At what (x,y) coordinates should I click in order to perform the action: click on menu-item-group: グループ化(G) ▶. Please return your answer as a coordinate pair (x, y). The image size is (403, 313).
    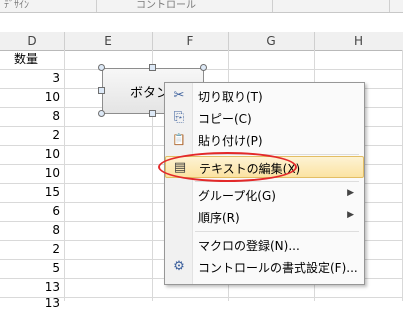
    Looking at the image, I should click on (264, 195).